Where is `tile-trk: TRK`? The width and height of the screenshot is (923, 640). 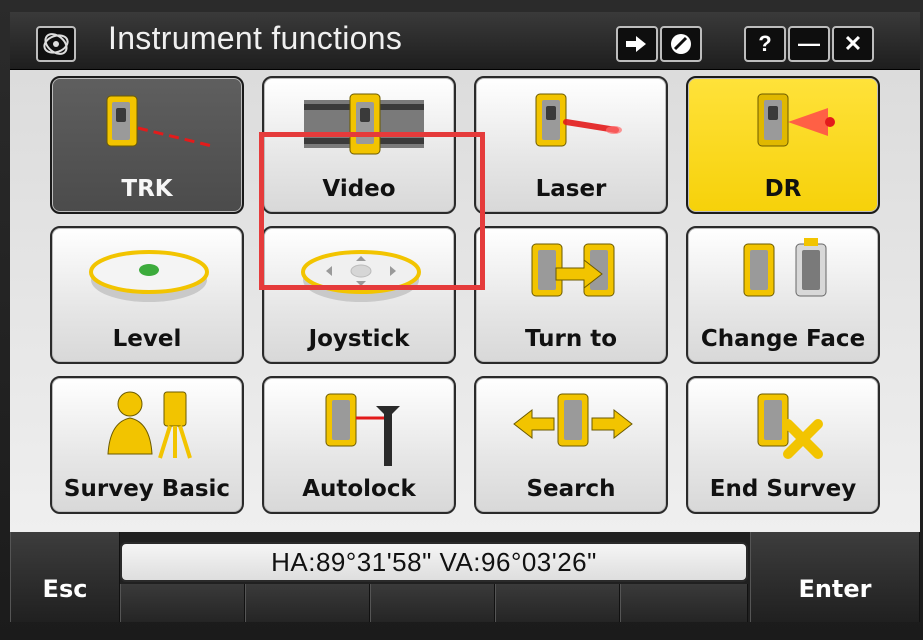 tile-trk: TRK is located at coordinates (147, 145).